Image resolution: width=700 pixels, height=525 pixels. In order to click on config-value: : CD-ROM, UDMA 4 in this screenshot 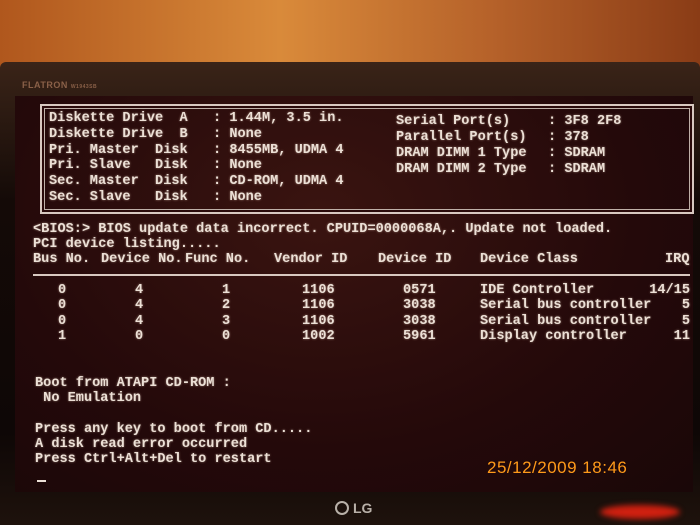, I will do `click(278, 182)`.